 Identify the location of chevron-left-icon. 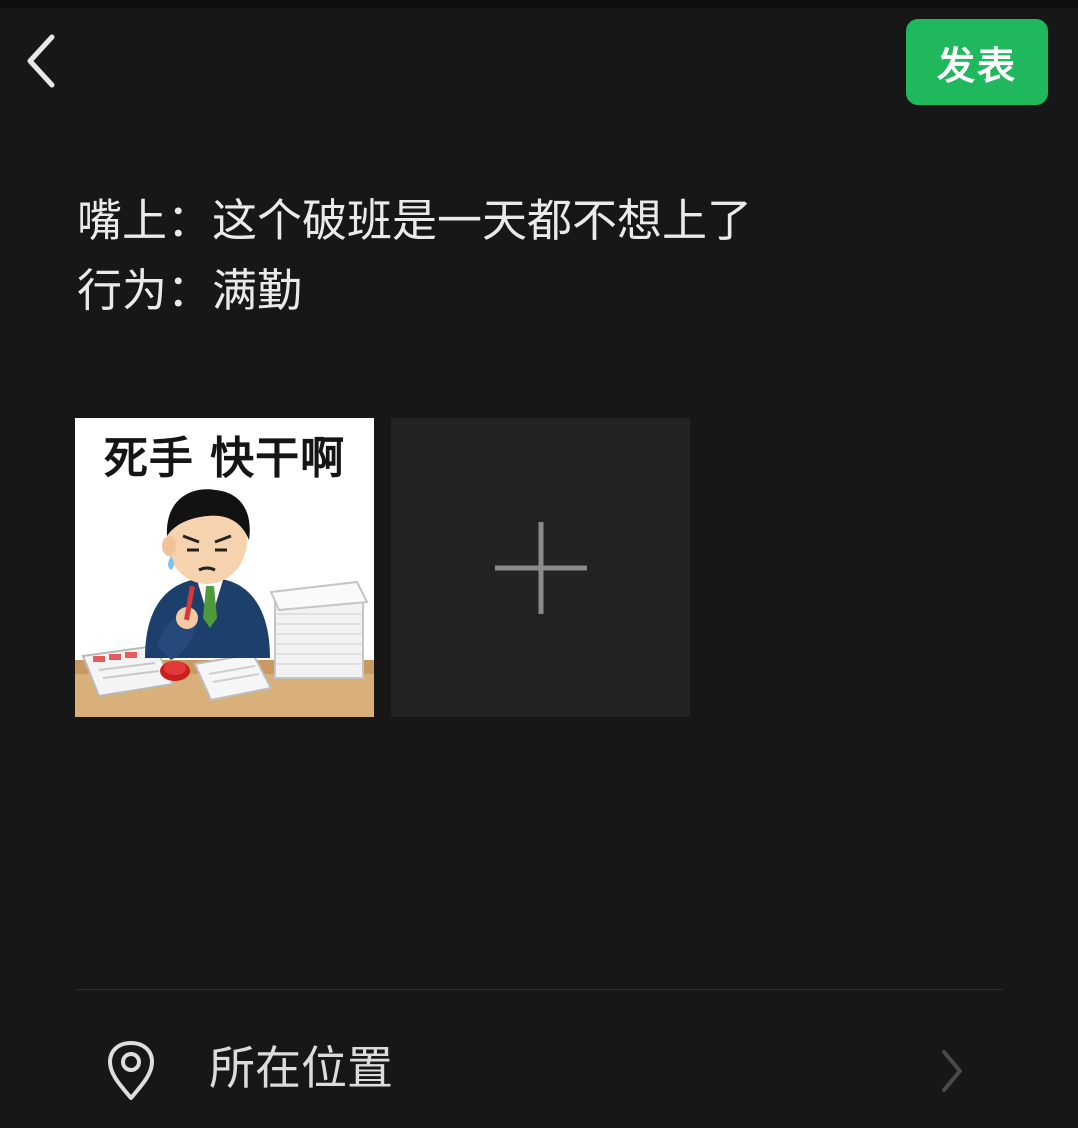
(41, 61).